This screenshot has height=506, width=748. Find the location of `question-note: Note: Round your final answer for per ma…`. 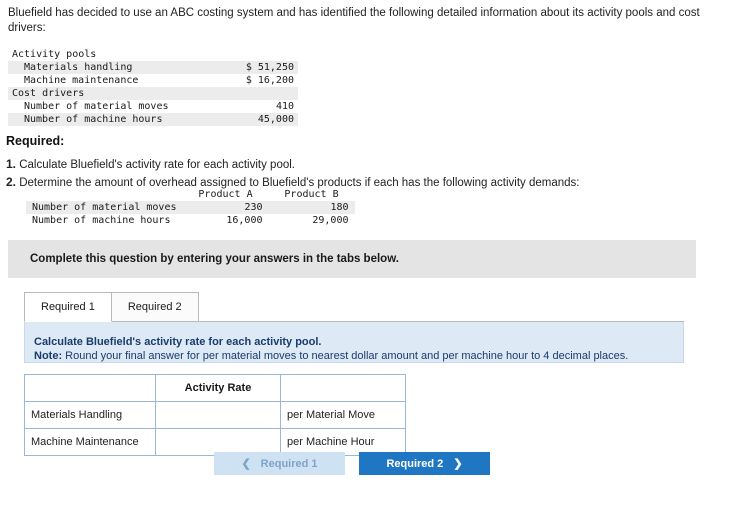

question-note: Note: Round your final answer for per ma… is located at coordinates (331, 356).